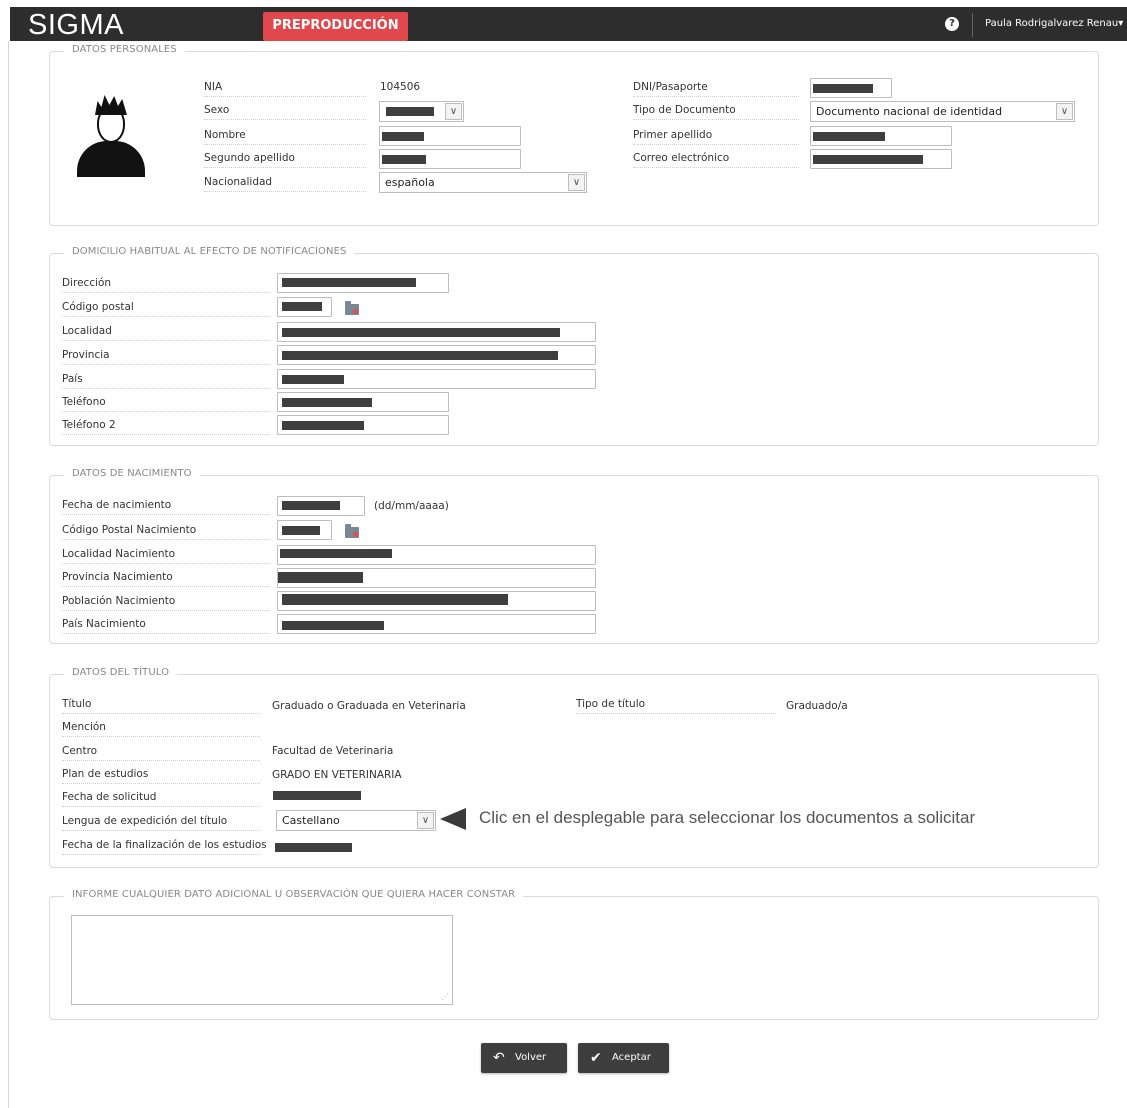  I want to click on header-divider, so click(972, 25).